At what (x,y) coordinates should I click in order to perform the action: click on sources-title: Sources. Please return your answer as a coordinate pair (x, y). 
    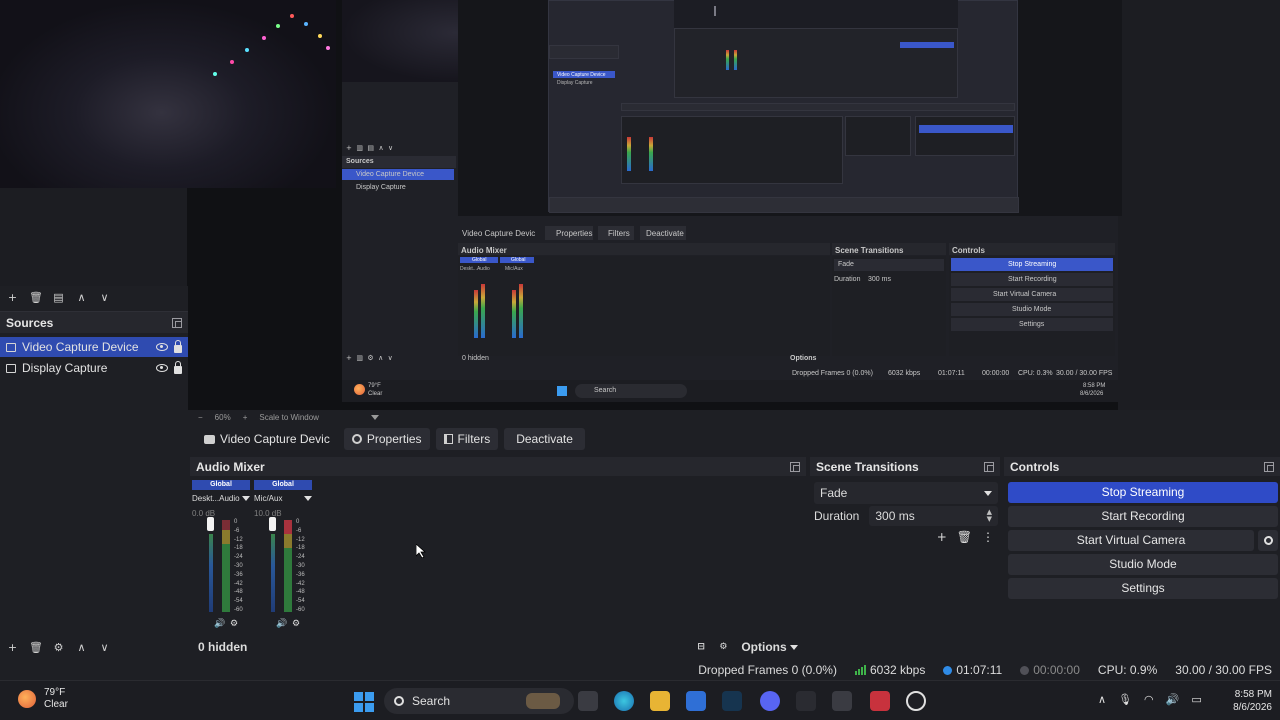
    Looking at the image, I should click on (30, 322).